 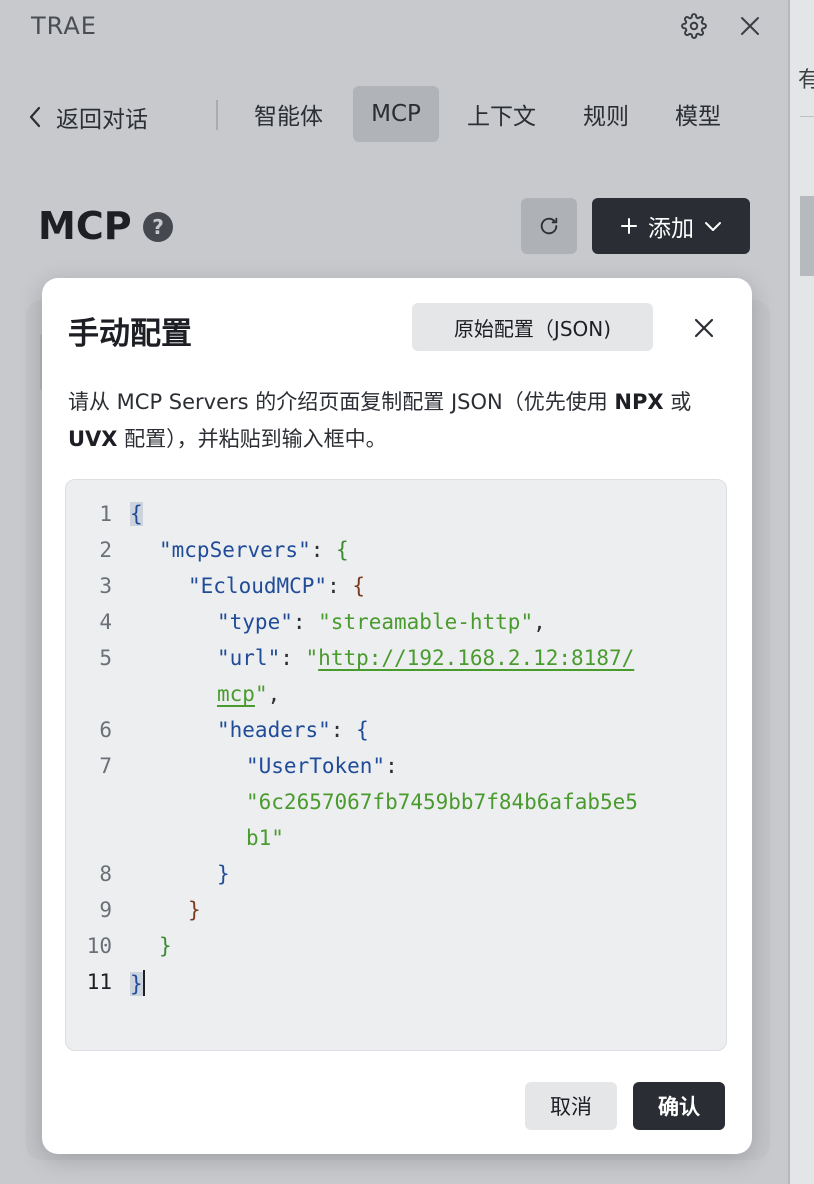 I want to click on page-title: MCP, so click(x=85, y=226).